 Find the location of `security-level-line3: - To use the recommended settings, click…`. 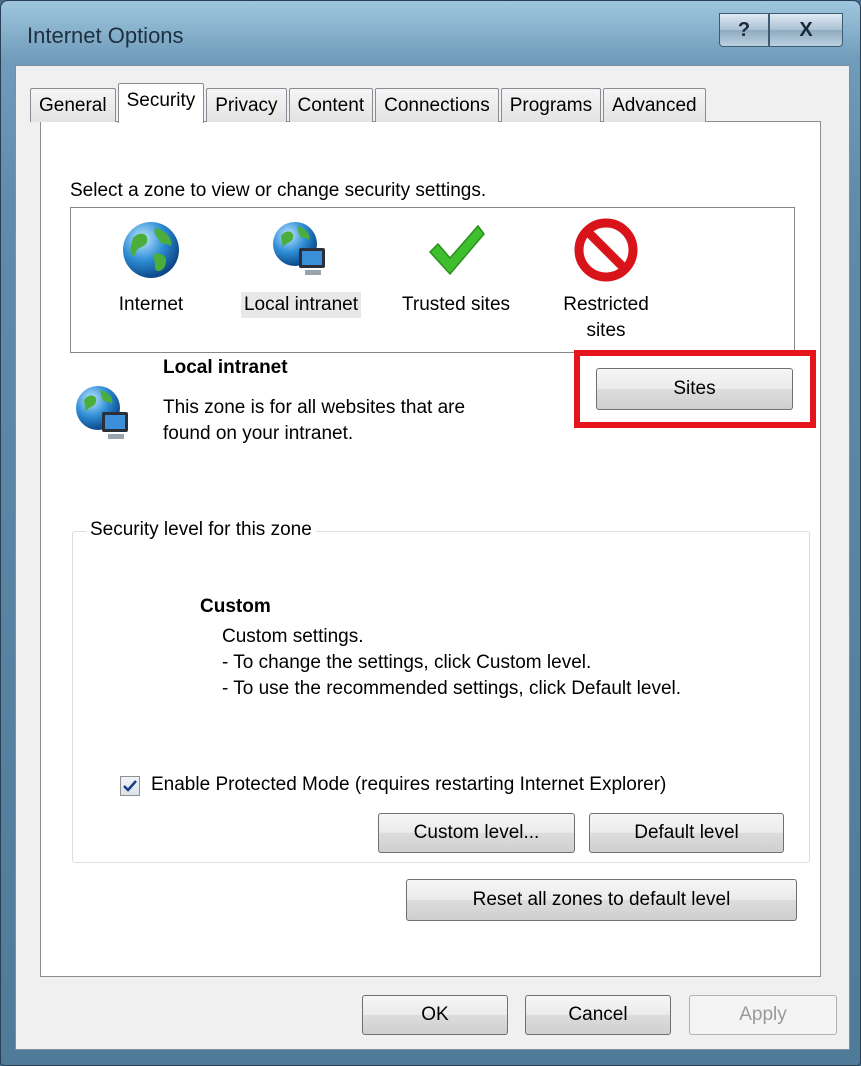

security-level-line3: - To use the recommended settings, click… is located at coordinates (452, 688).